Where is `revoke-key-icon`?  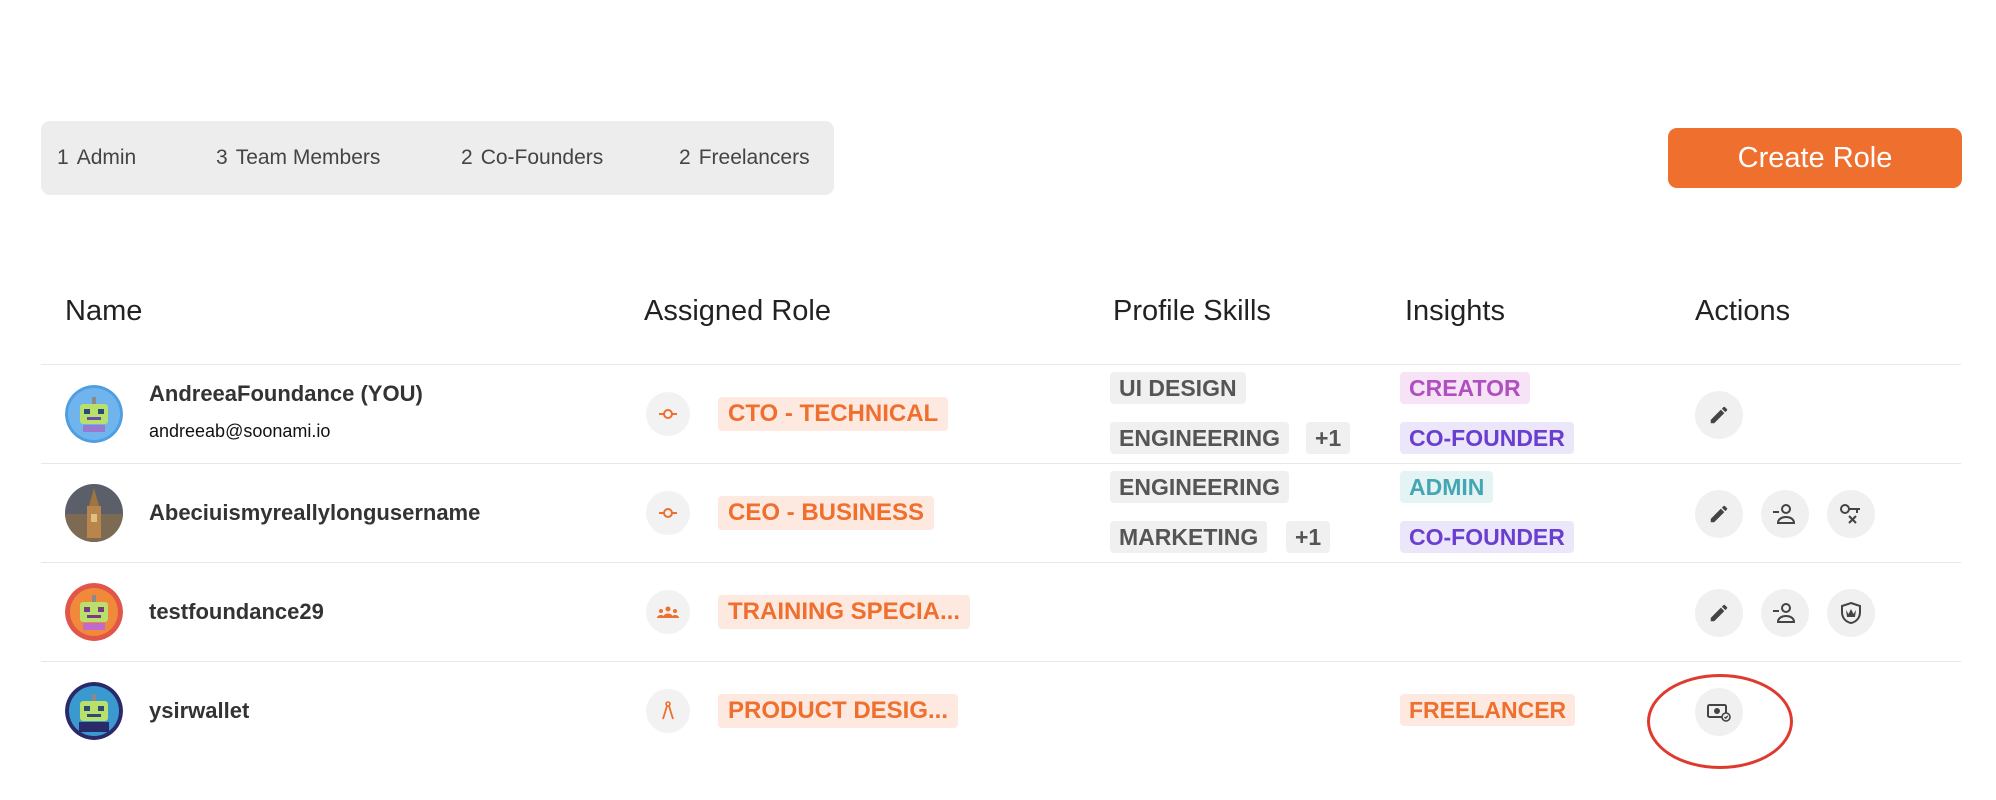
revoke-key-icon is located at coordinates (1850, 514).